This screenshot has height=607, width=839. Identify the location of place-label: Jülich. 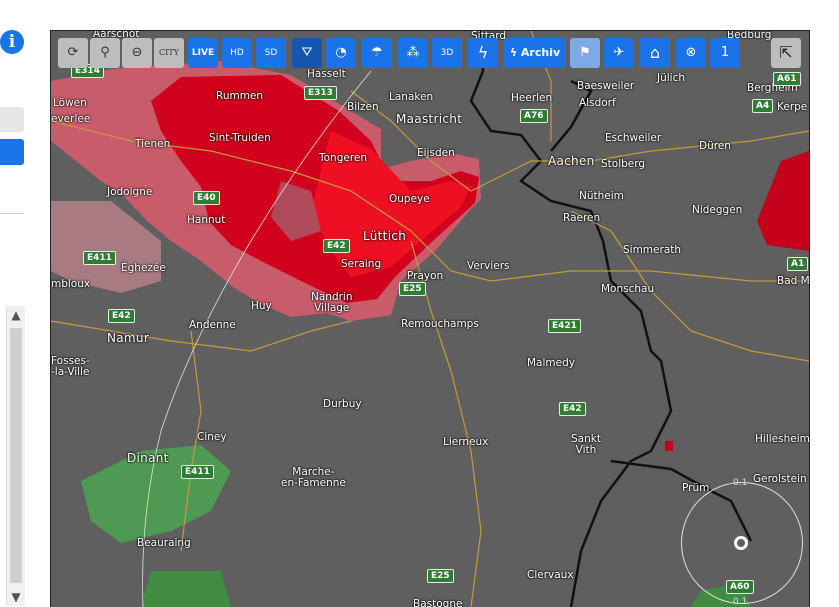
(671, 78).